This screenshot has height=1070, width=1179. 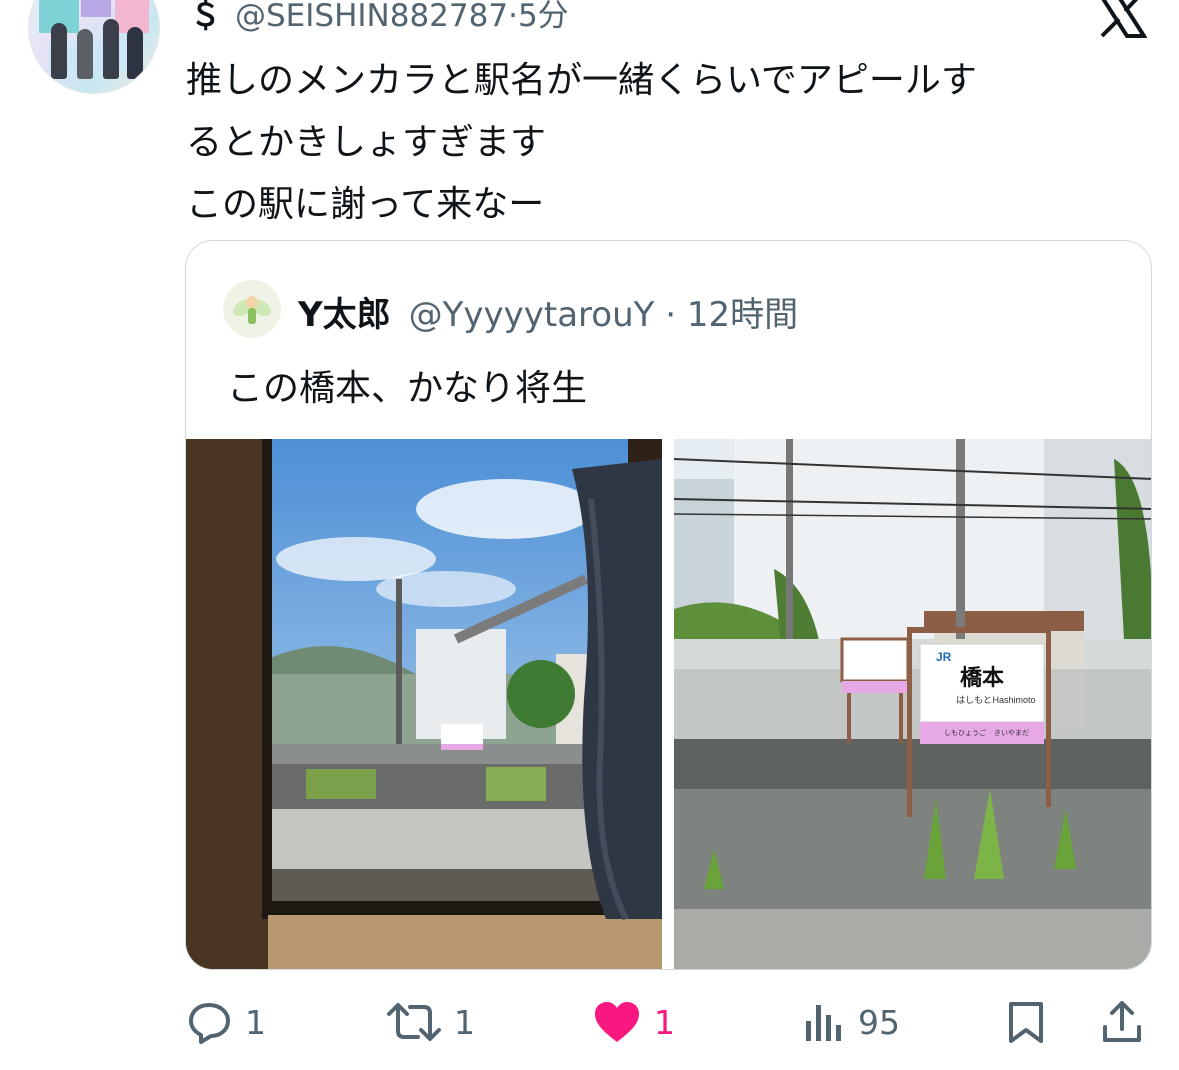 I want to click on retweet-count: 1, so click(x=464, y=1022).